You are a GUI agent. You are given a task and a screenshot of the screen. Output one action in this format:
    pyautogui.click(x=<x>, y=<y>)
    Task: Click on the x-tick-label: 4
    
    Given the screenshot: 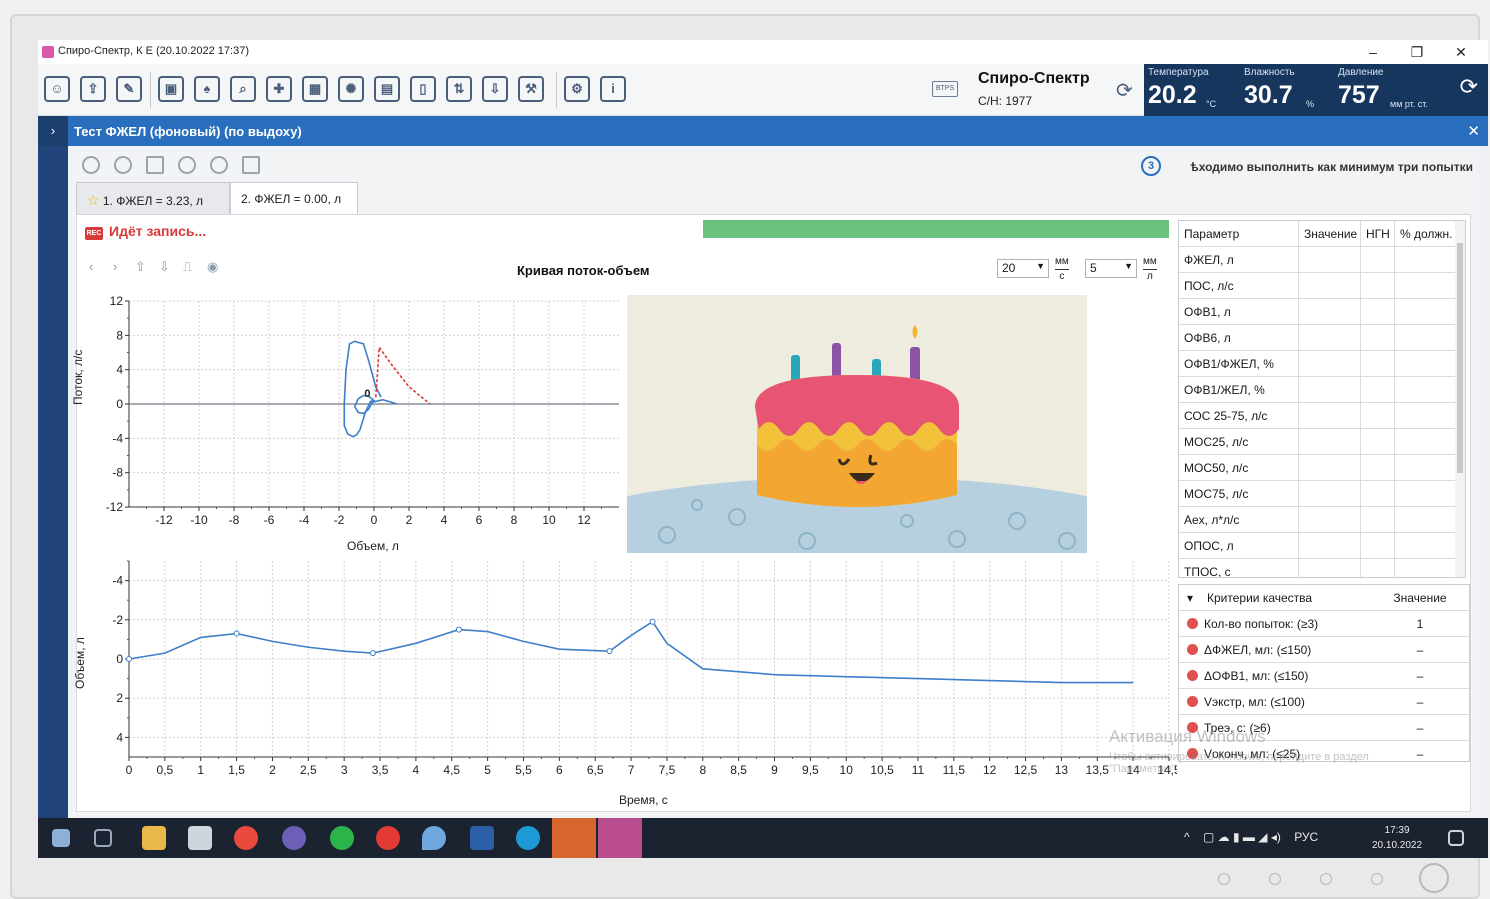 What is the action you would take?
    pyautogui.click(x=416, y=770)
    